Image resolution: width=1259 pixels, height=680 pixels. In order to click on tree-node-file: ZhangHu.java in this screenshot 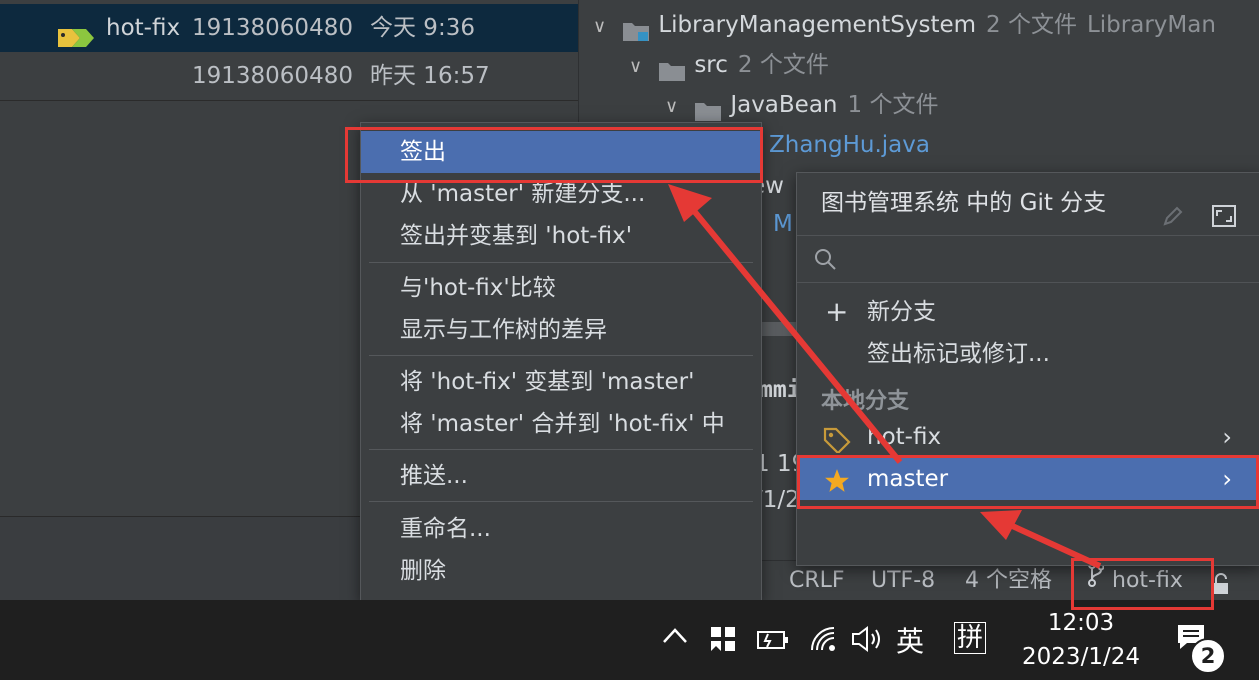, I will do `click(849, 145)`.